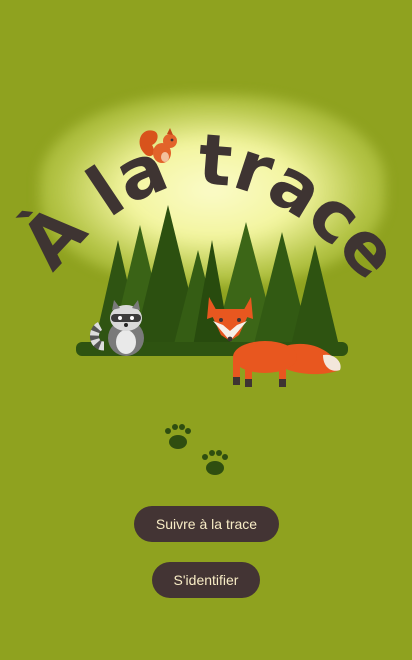 Image resolution: width=412 pixels, height=660 pixels. I want to click on login-button: S'identifier, so click(206, 580).